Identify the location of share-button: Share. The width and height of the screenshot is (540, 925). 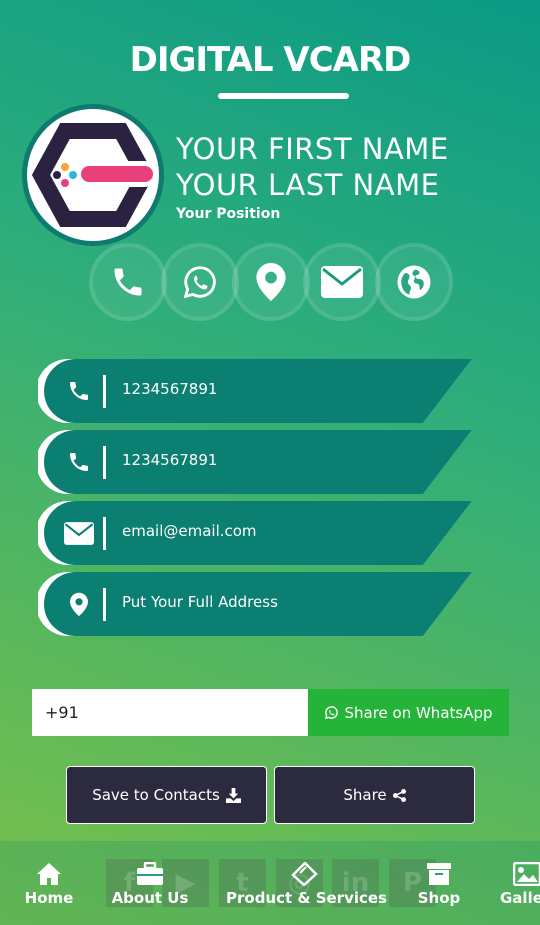
(374, 795).